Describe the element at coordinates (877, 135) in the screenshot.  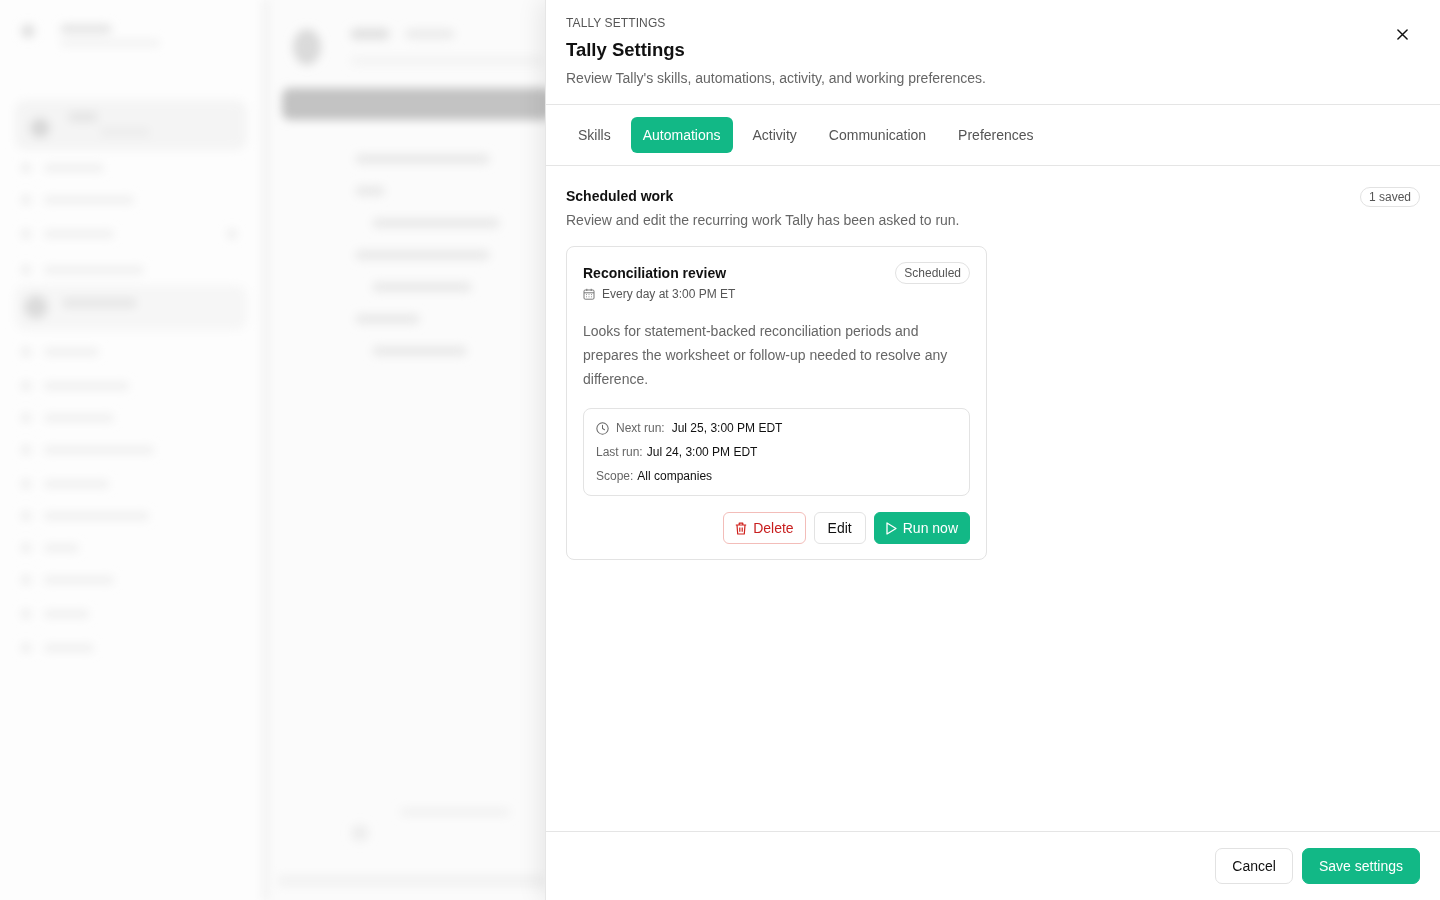
I see `tab: Communication` at that location.